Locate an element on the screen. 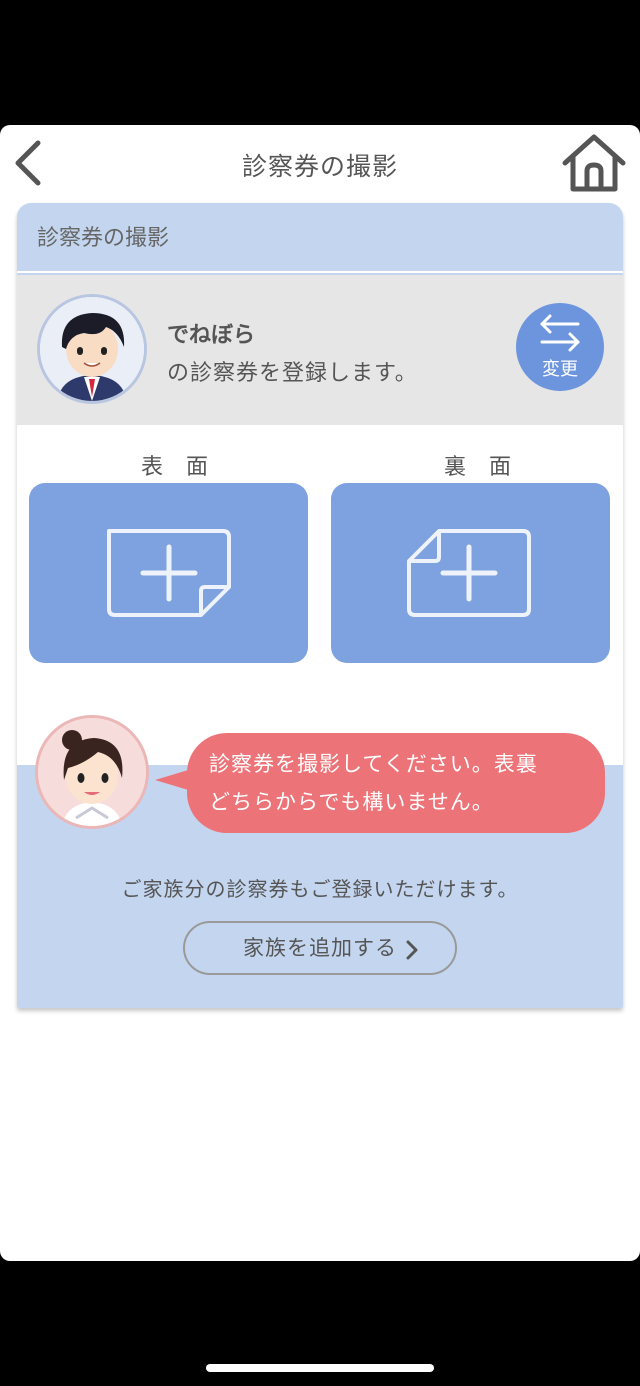 Image resolution: width=640 pixels, height=1386 pixels. back-capture-button is located at coordinates (470, 573).